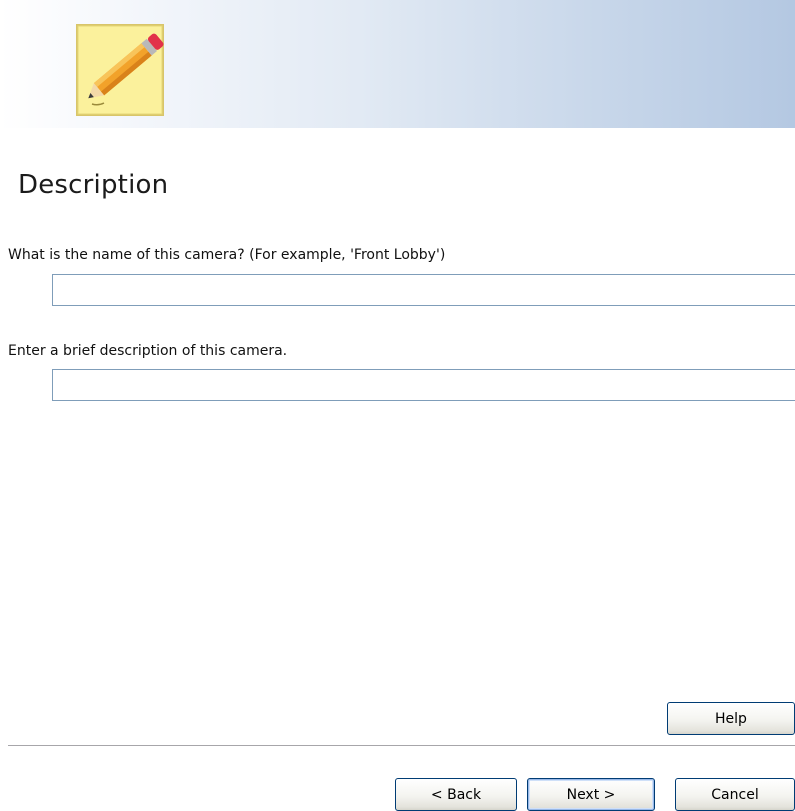 This screenshot has width=795, height=811. I want to click on camera-description-input, so click(423, 385).